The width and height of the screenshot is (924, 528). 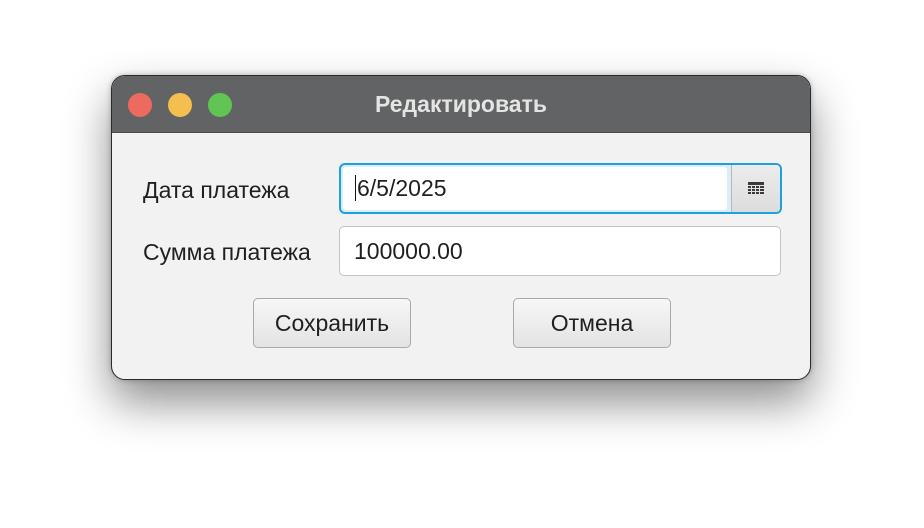 What do you see at coordinates (560, 251) in the screenshot?
I see `payment-amount-input: 100000.00` at bounding box center [560, 251].